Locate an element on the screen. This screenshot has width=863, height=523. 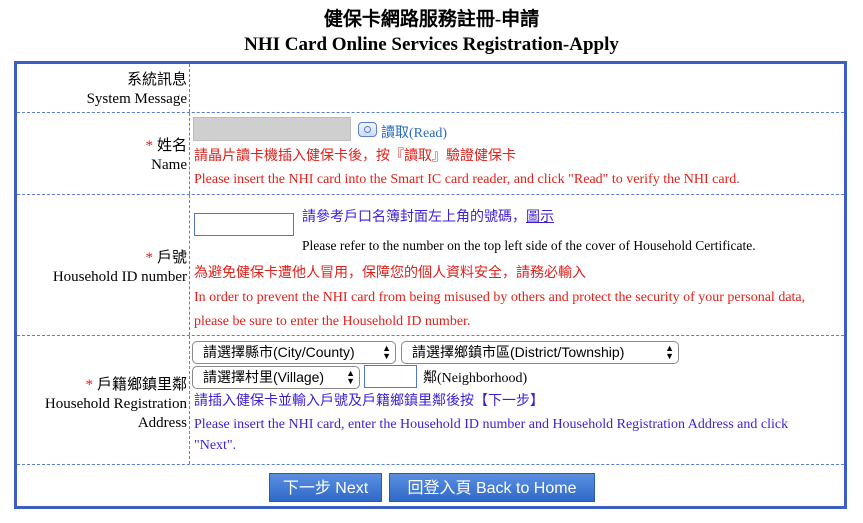
name-label-en: Name is located at coordinates (169, 165).